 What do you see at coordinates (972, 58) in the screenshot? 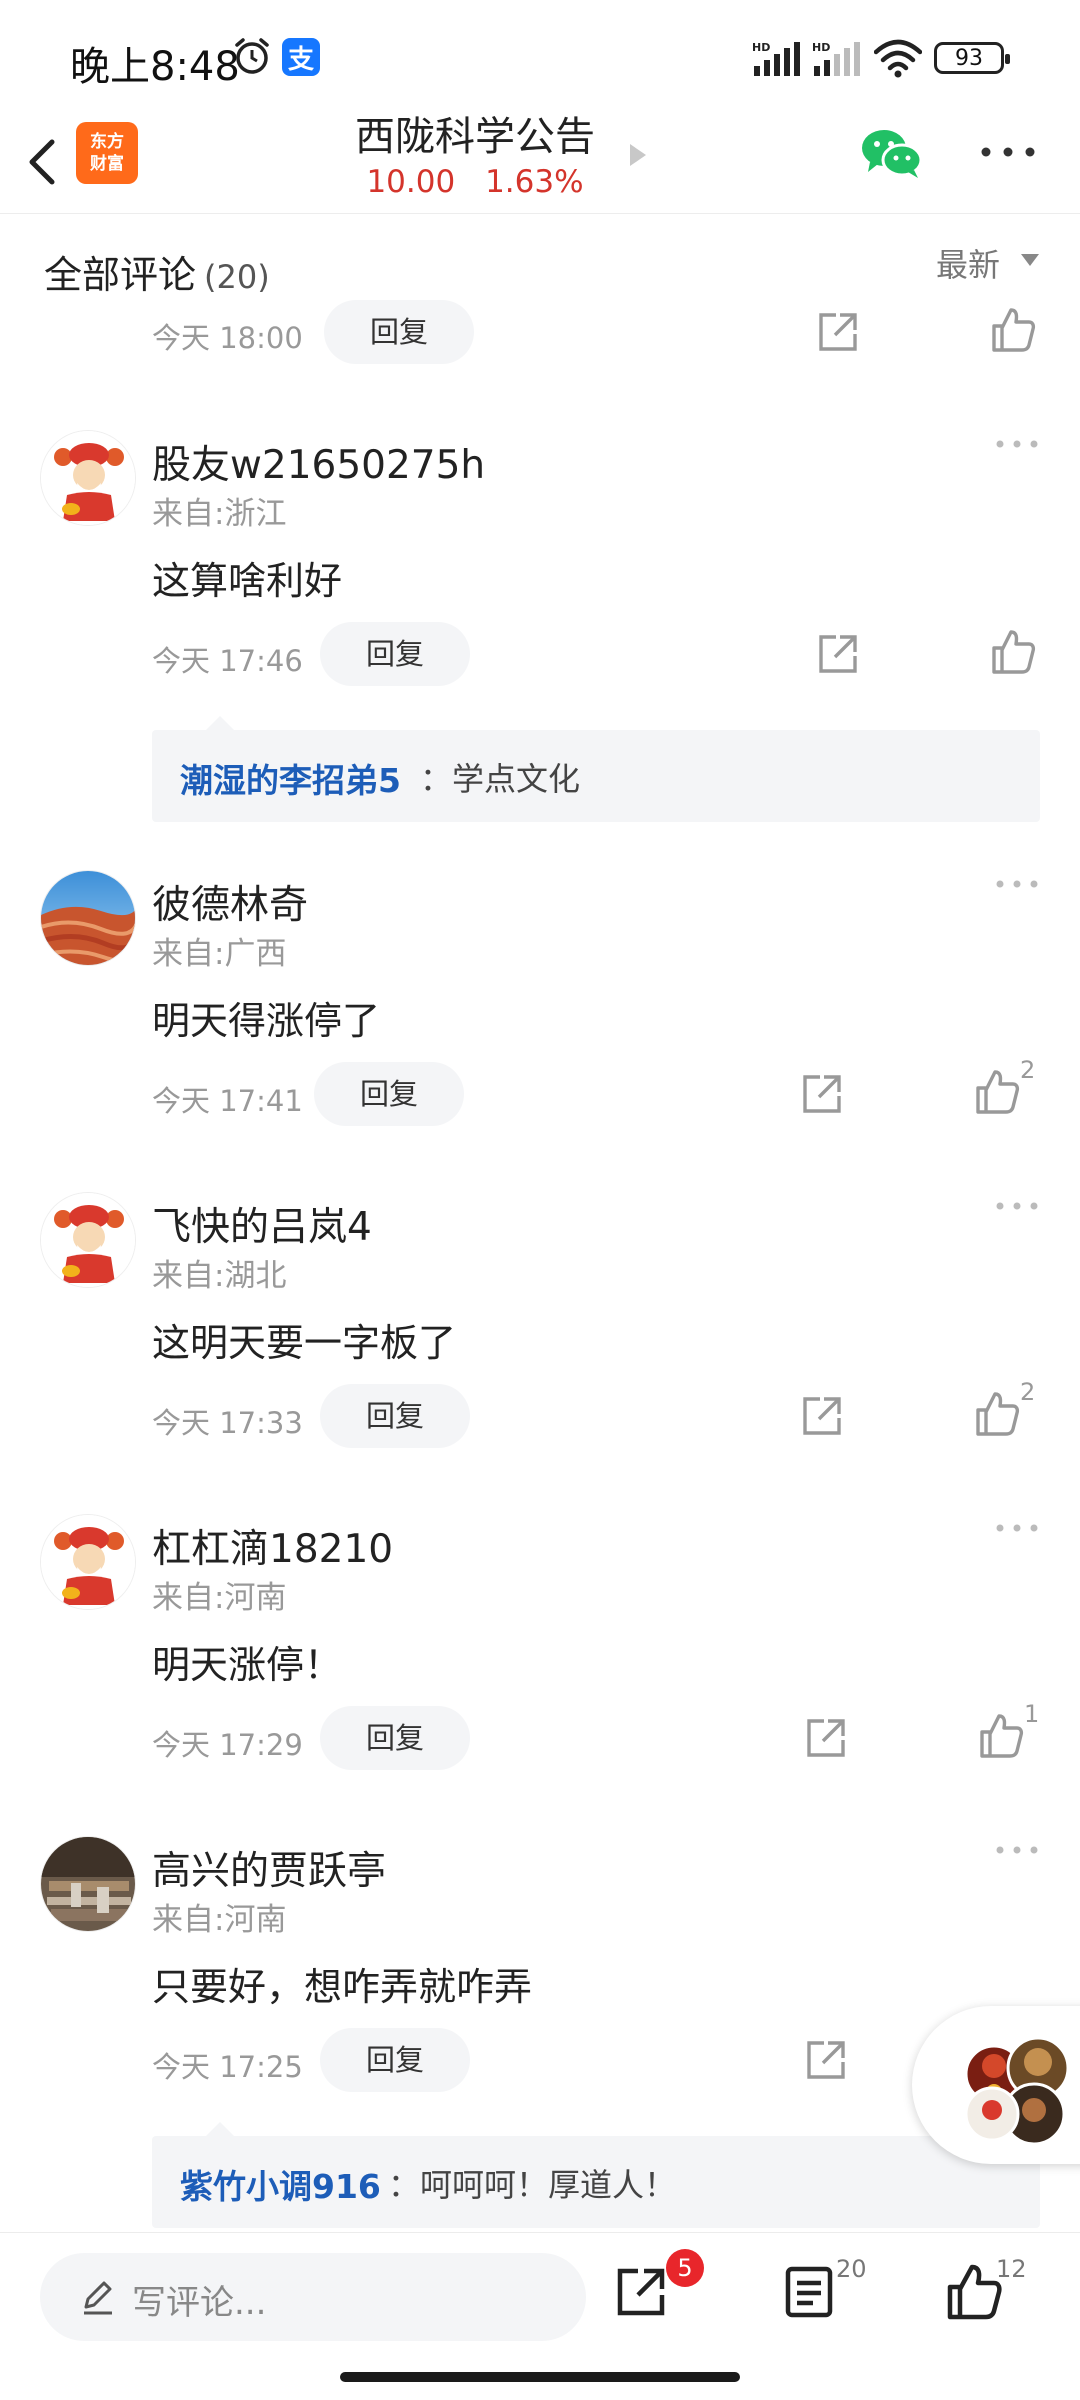
I see `battery-icon: 93` at bounding box center [972, 58].